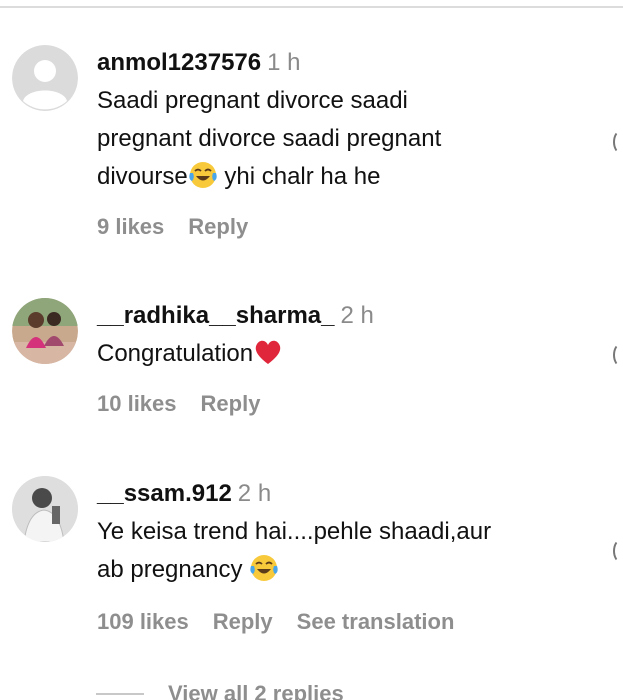 This screenshot has height=700, width=623. I want to click on comment-text-line: Congratulation, so click(349, 354).